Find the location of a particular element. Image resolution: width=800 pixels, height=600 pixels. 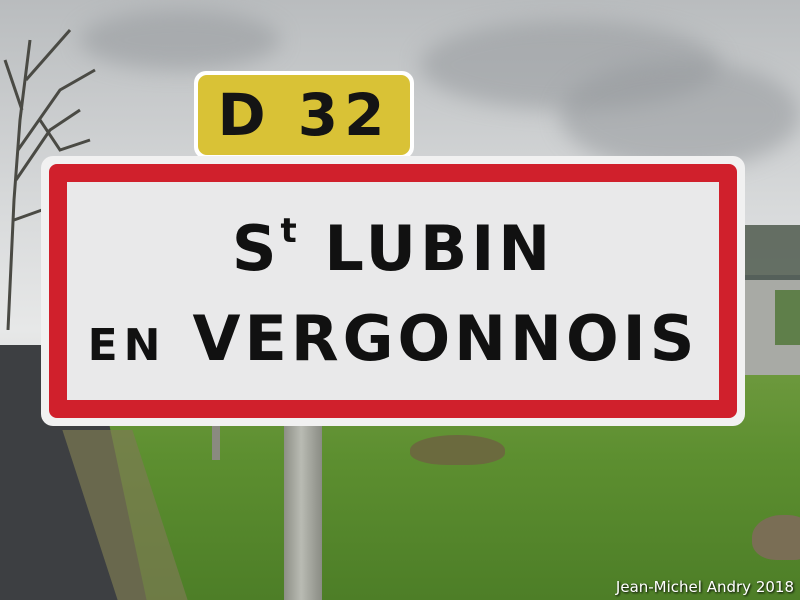

rock is located at coordinates (776, 537).